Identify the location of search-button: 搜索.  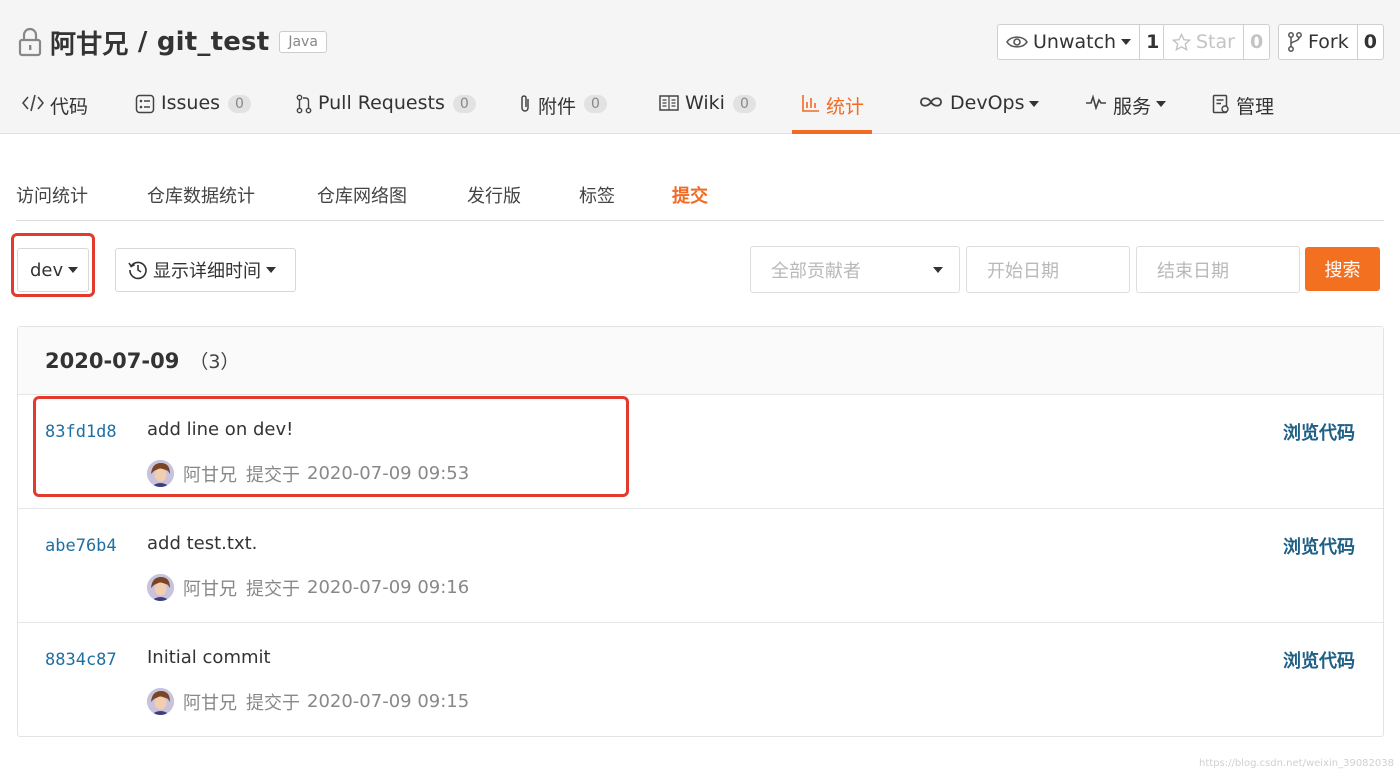
(1342, 269).